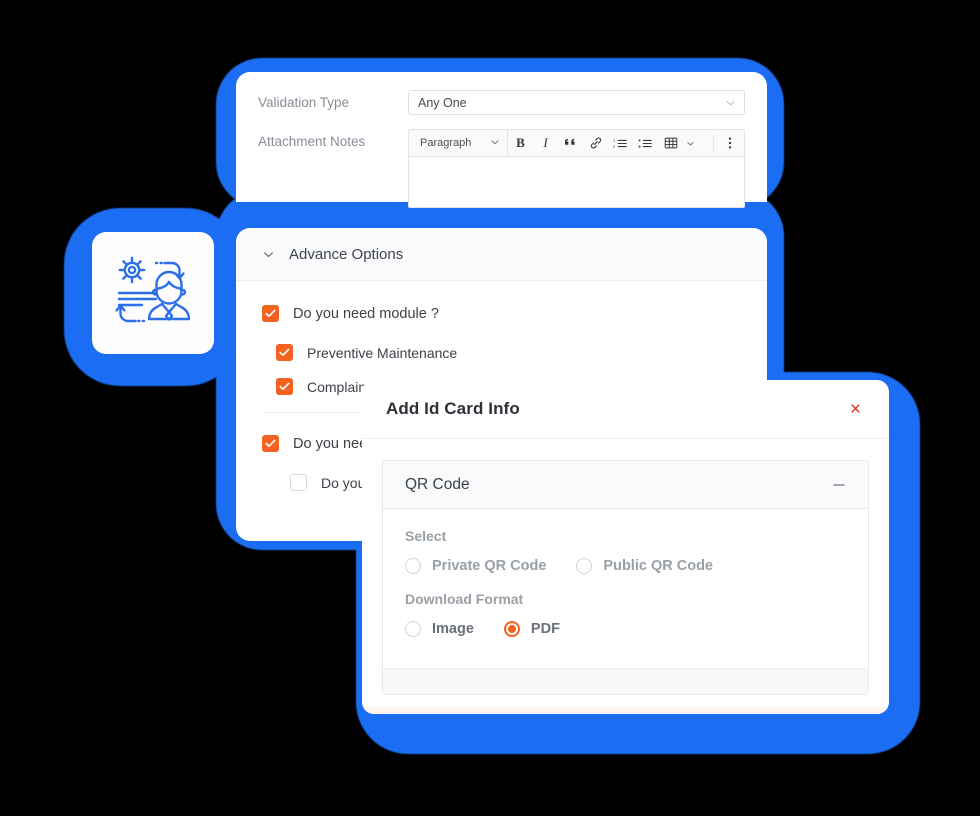 The height and width of the screenshot is (816, 980). I want to click on feature-badge, so click(153, 293).